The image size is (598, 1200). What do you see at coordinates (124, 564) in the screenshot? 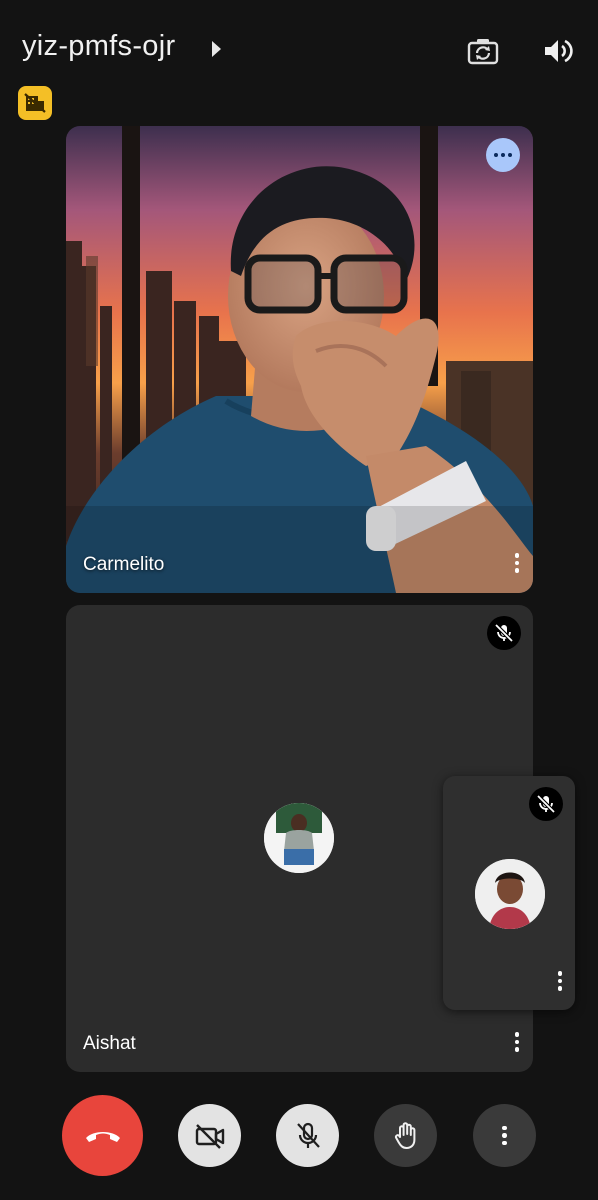
I see `participant-name: Carmelito` at bounding box center [124, 564].